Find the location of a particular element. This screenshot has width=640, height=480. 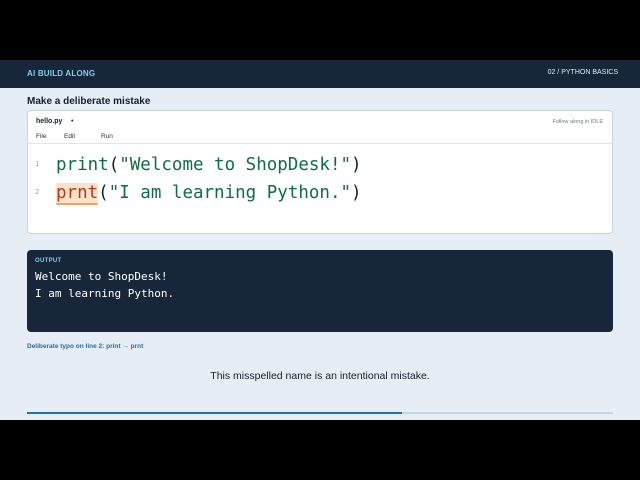

lesson-progress-bar is located at coordinates (320, 413).